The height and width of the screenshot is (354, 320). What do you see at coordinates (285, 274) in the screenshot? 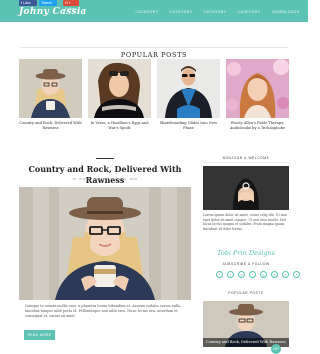
I see `youtube-icon: o` at bounding box center [285, 274].